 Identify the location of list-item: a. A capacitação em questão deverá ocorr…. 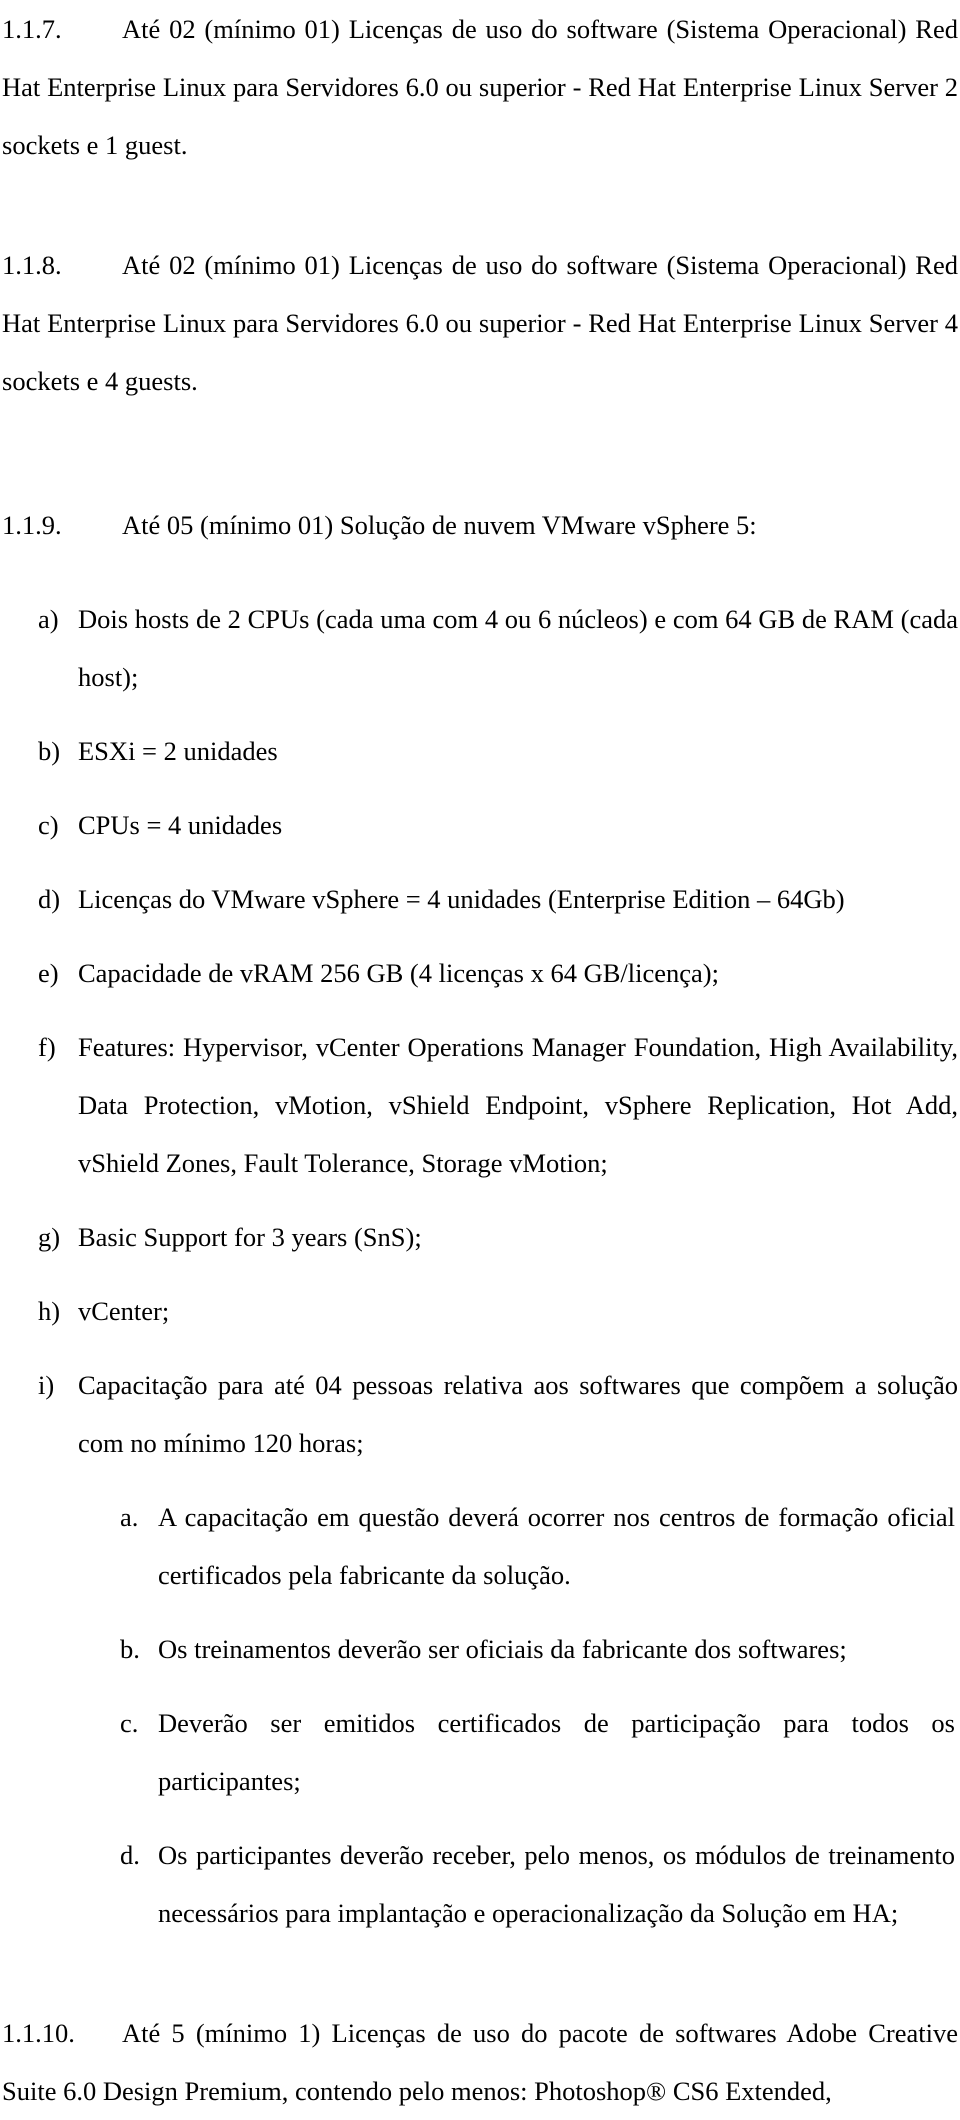
(480, 1546).